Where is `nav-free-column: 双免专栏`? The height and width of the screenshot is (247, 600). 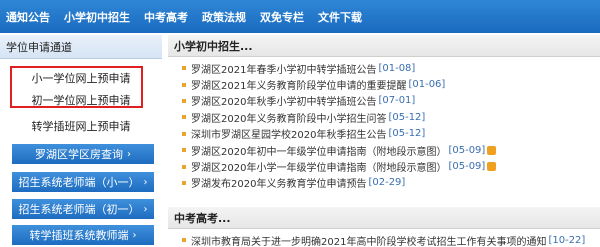
nav-free-column: 双免专栏 is located at coordinates (282, 17).